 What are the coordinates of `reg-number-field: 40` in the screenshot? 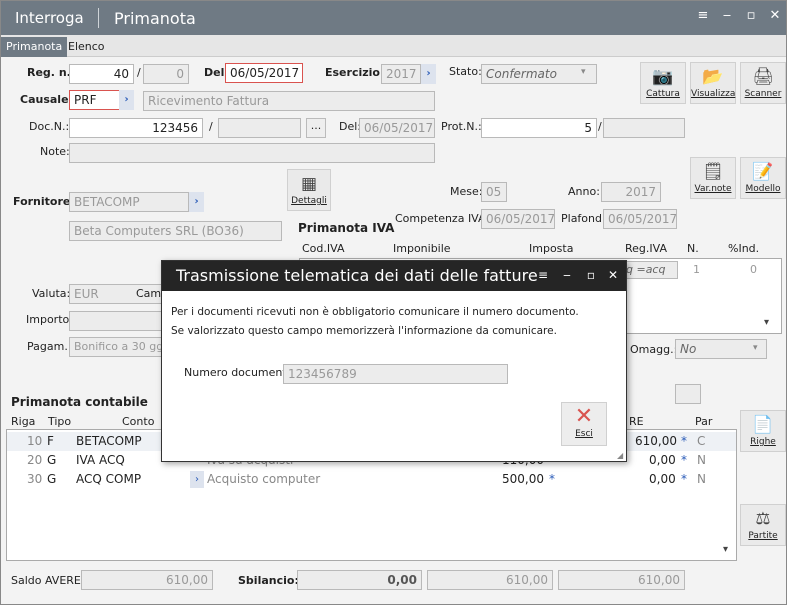 It's located at (101, 74).